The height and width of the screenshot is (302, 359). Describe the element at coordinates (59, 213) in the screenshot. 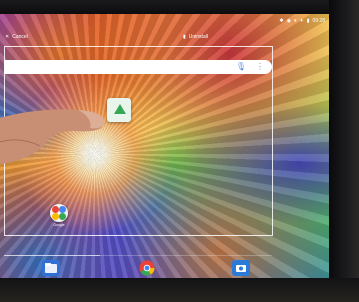

I see `folder-icon` at that location.